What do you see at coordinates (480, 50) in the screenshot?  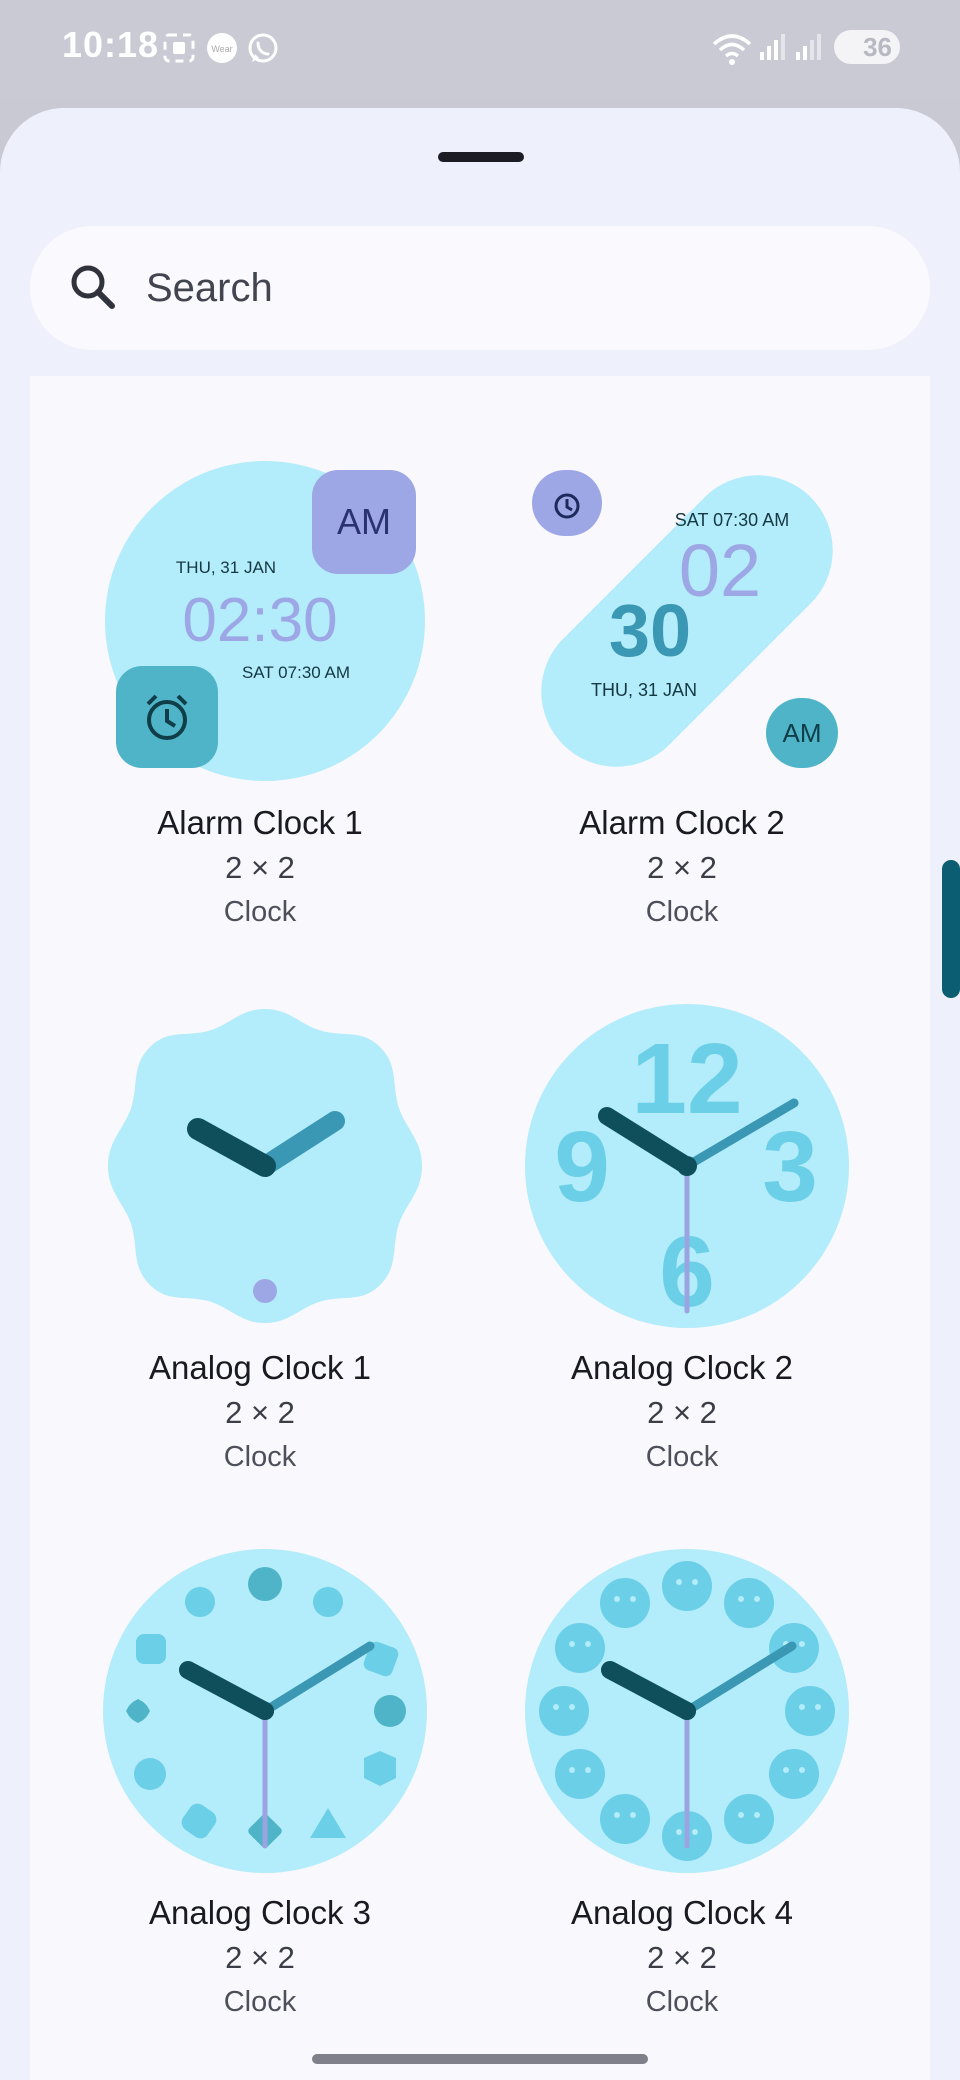 I see `status-bar: 10:18 Wear 36` at bounding box center [480, 50].